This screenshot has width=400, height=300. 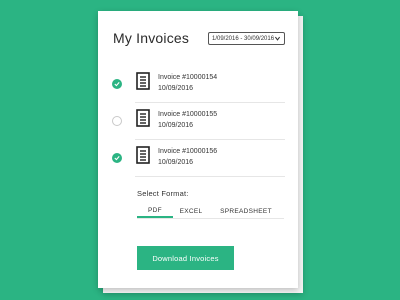 What do you see at coordinates (210, 211) in the screenshot?
I see `format-tabs: PDF EXCEL SPREADSHEET` at bounding box center [210, 211].